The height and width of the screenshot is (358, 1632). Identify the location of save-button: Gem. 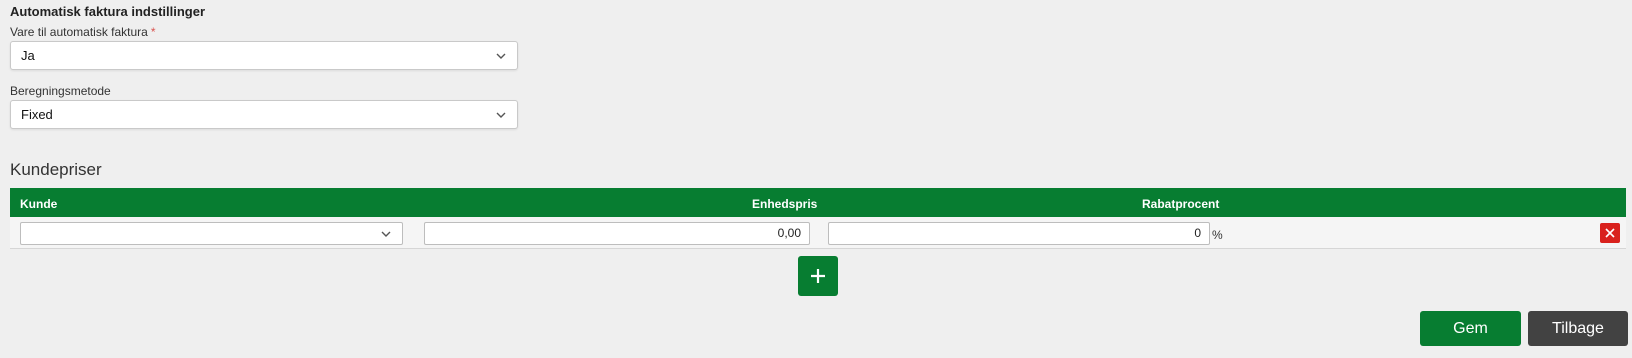
(1470, 328).